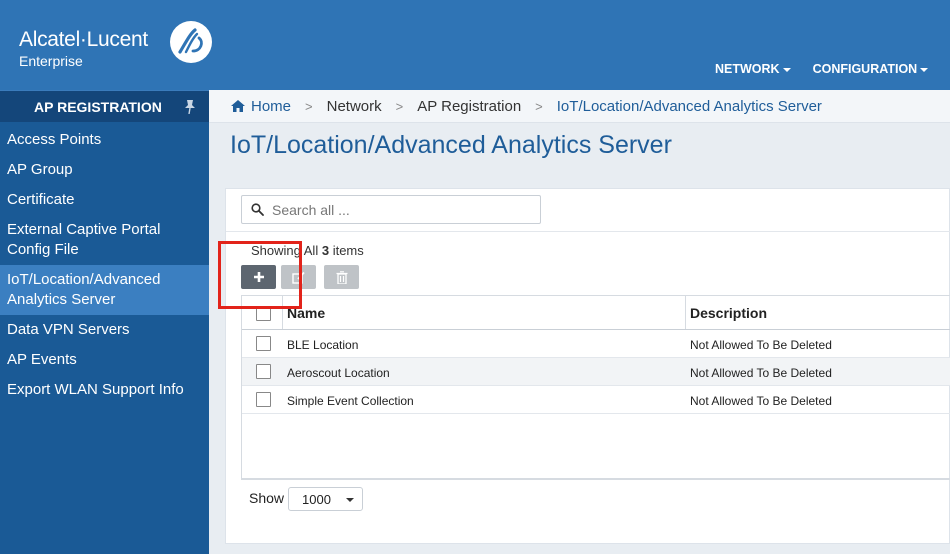 The image size is (950, 554). I want to click on sidebar-title-label: AP REGISTRATION, so click(98, 106).